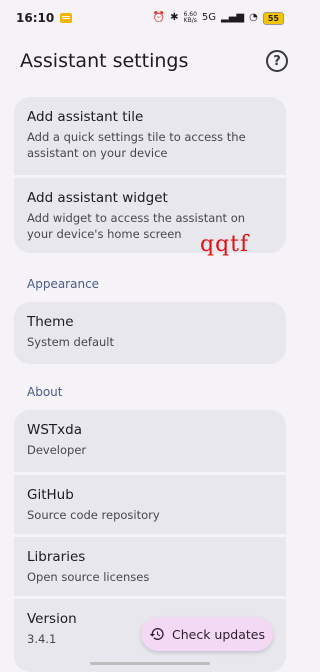  What do you see at coordinates (50, 322) in the screenshot?
I see `item-title: Theme` at bounding box center [50, 322].